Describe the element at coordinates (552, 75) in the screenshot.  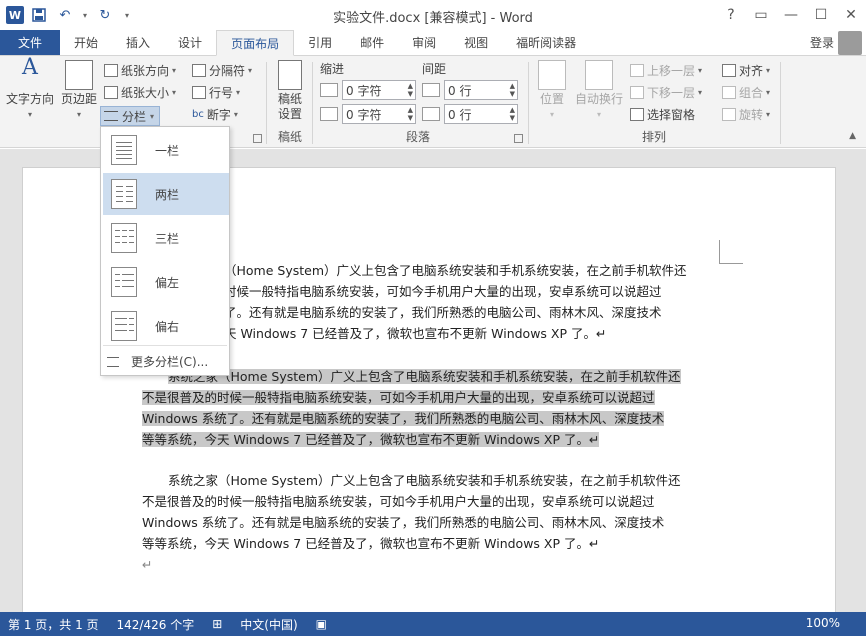
I see `position-icon` at that location.